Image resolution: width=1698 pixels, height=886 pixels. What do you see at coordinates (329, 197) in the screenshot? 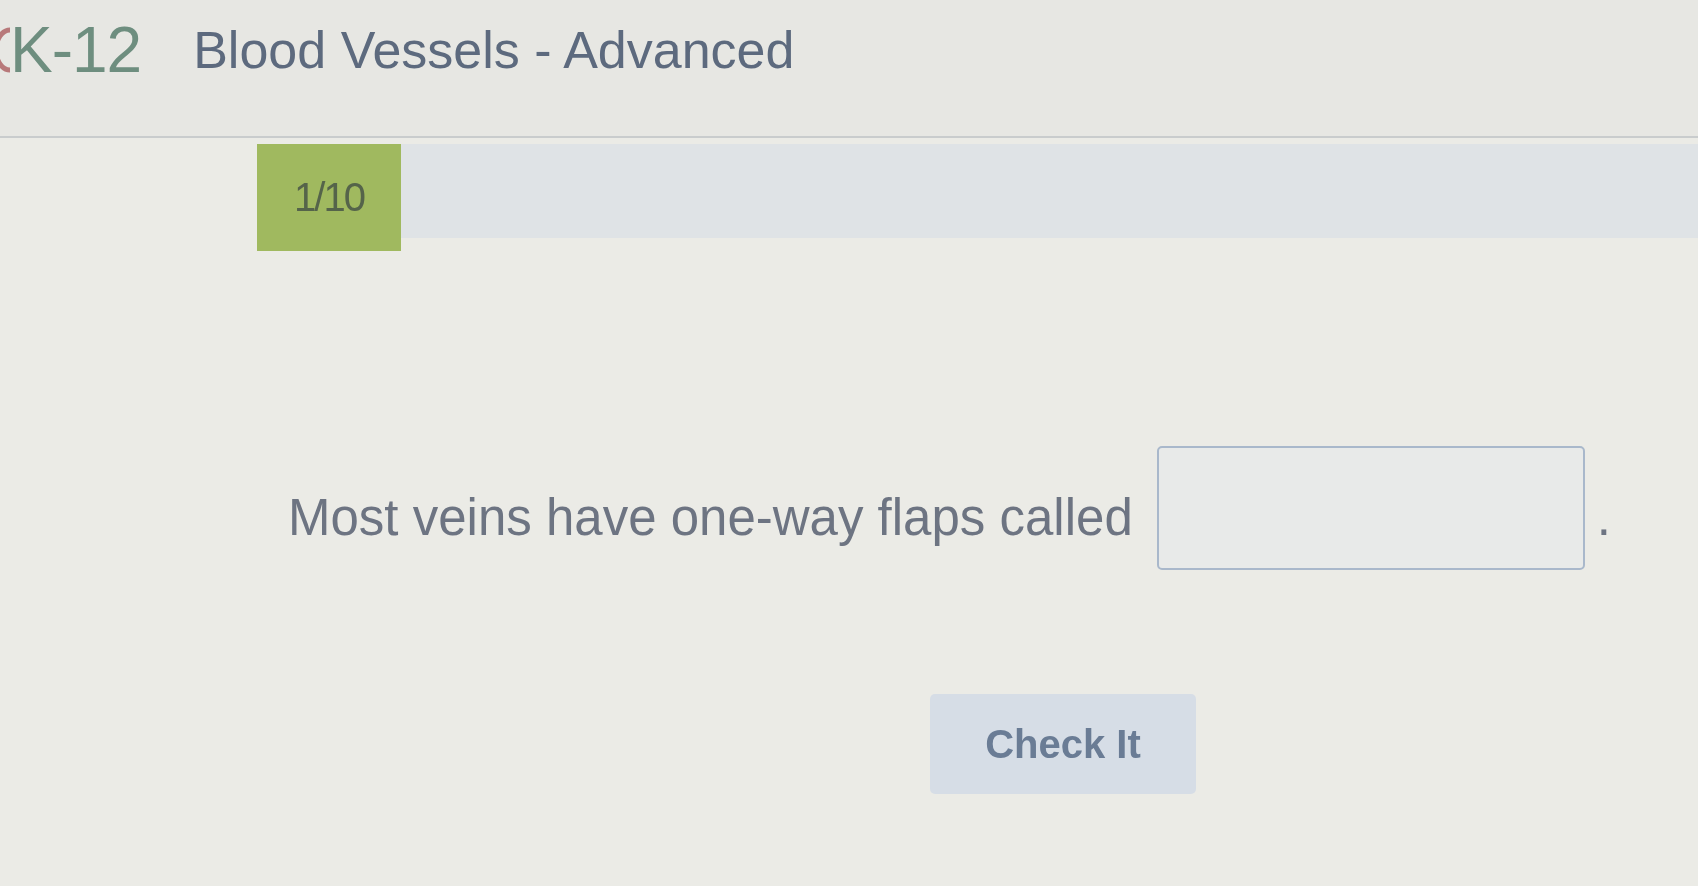
I see `progress-count: 1/10` at bounding box center [329, 197].